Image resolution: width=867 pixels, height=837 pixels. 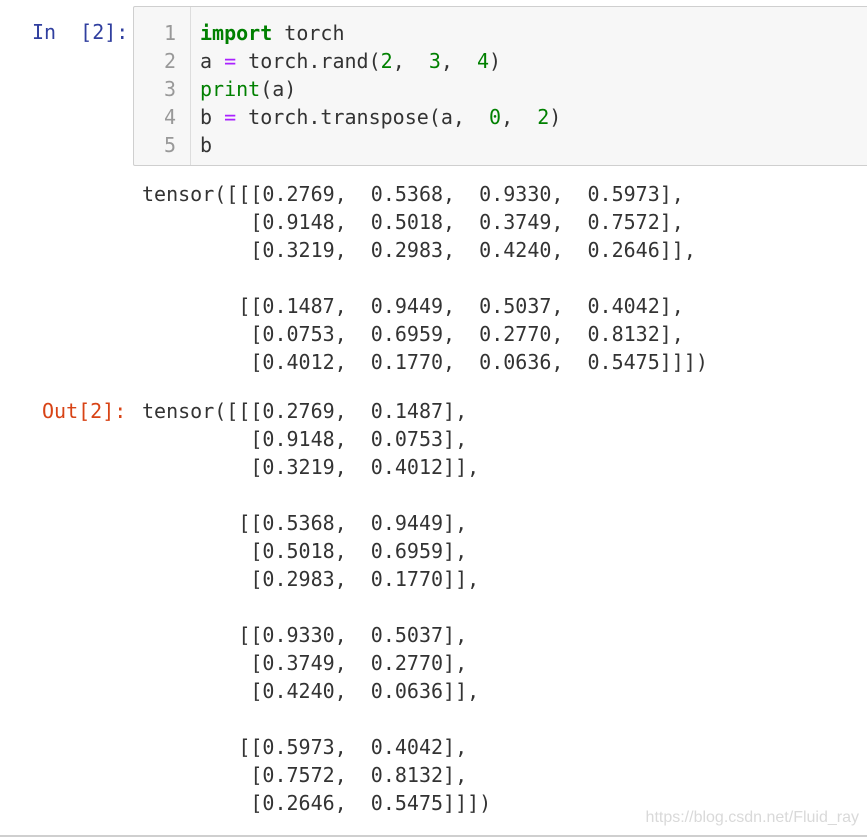 I want to click on code-line: print(a), so click(x=248, y=89).